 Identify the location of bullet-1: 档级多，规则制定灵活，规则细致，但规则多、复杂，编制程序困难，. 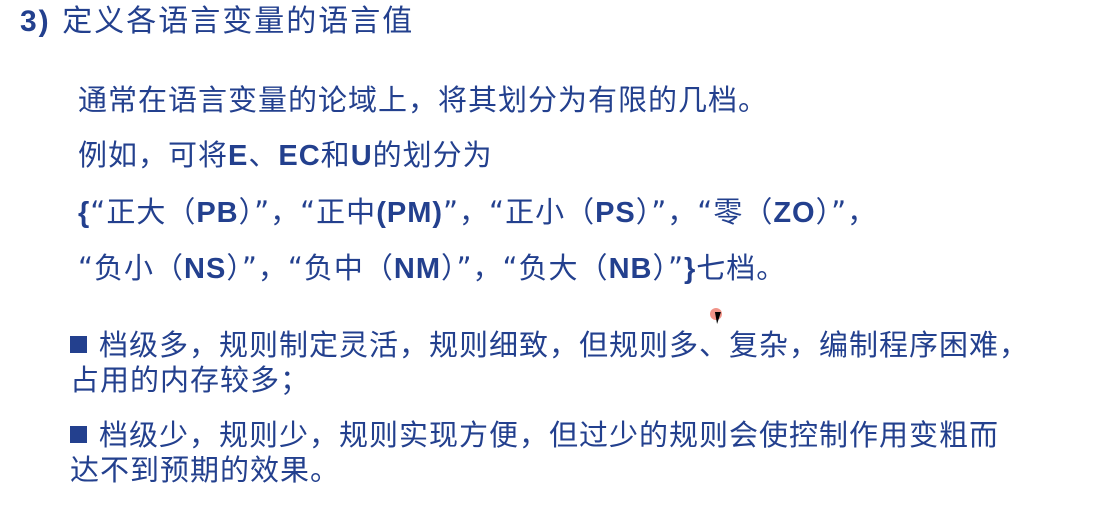
(549, 345).